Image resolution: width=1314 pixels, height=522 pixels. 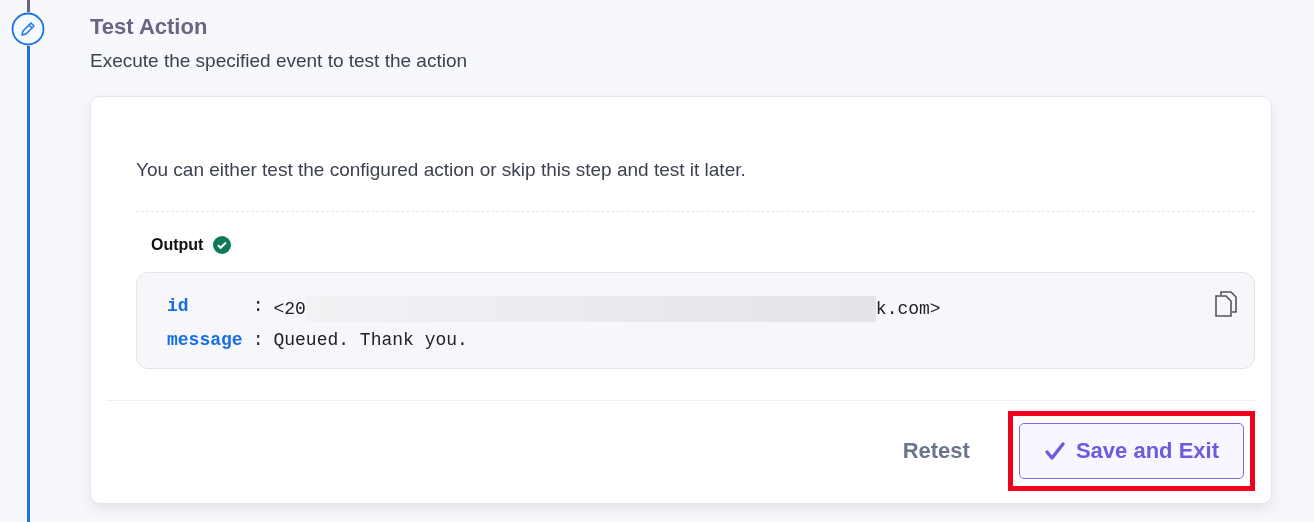 I want to click on field-key: message, so click(x=205, y=340).